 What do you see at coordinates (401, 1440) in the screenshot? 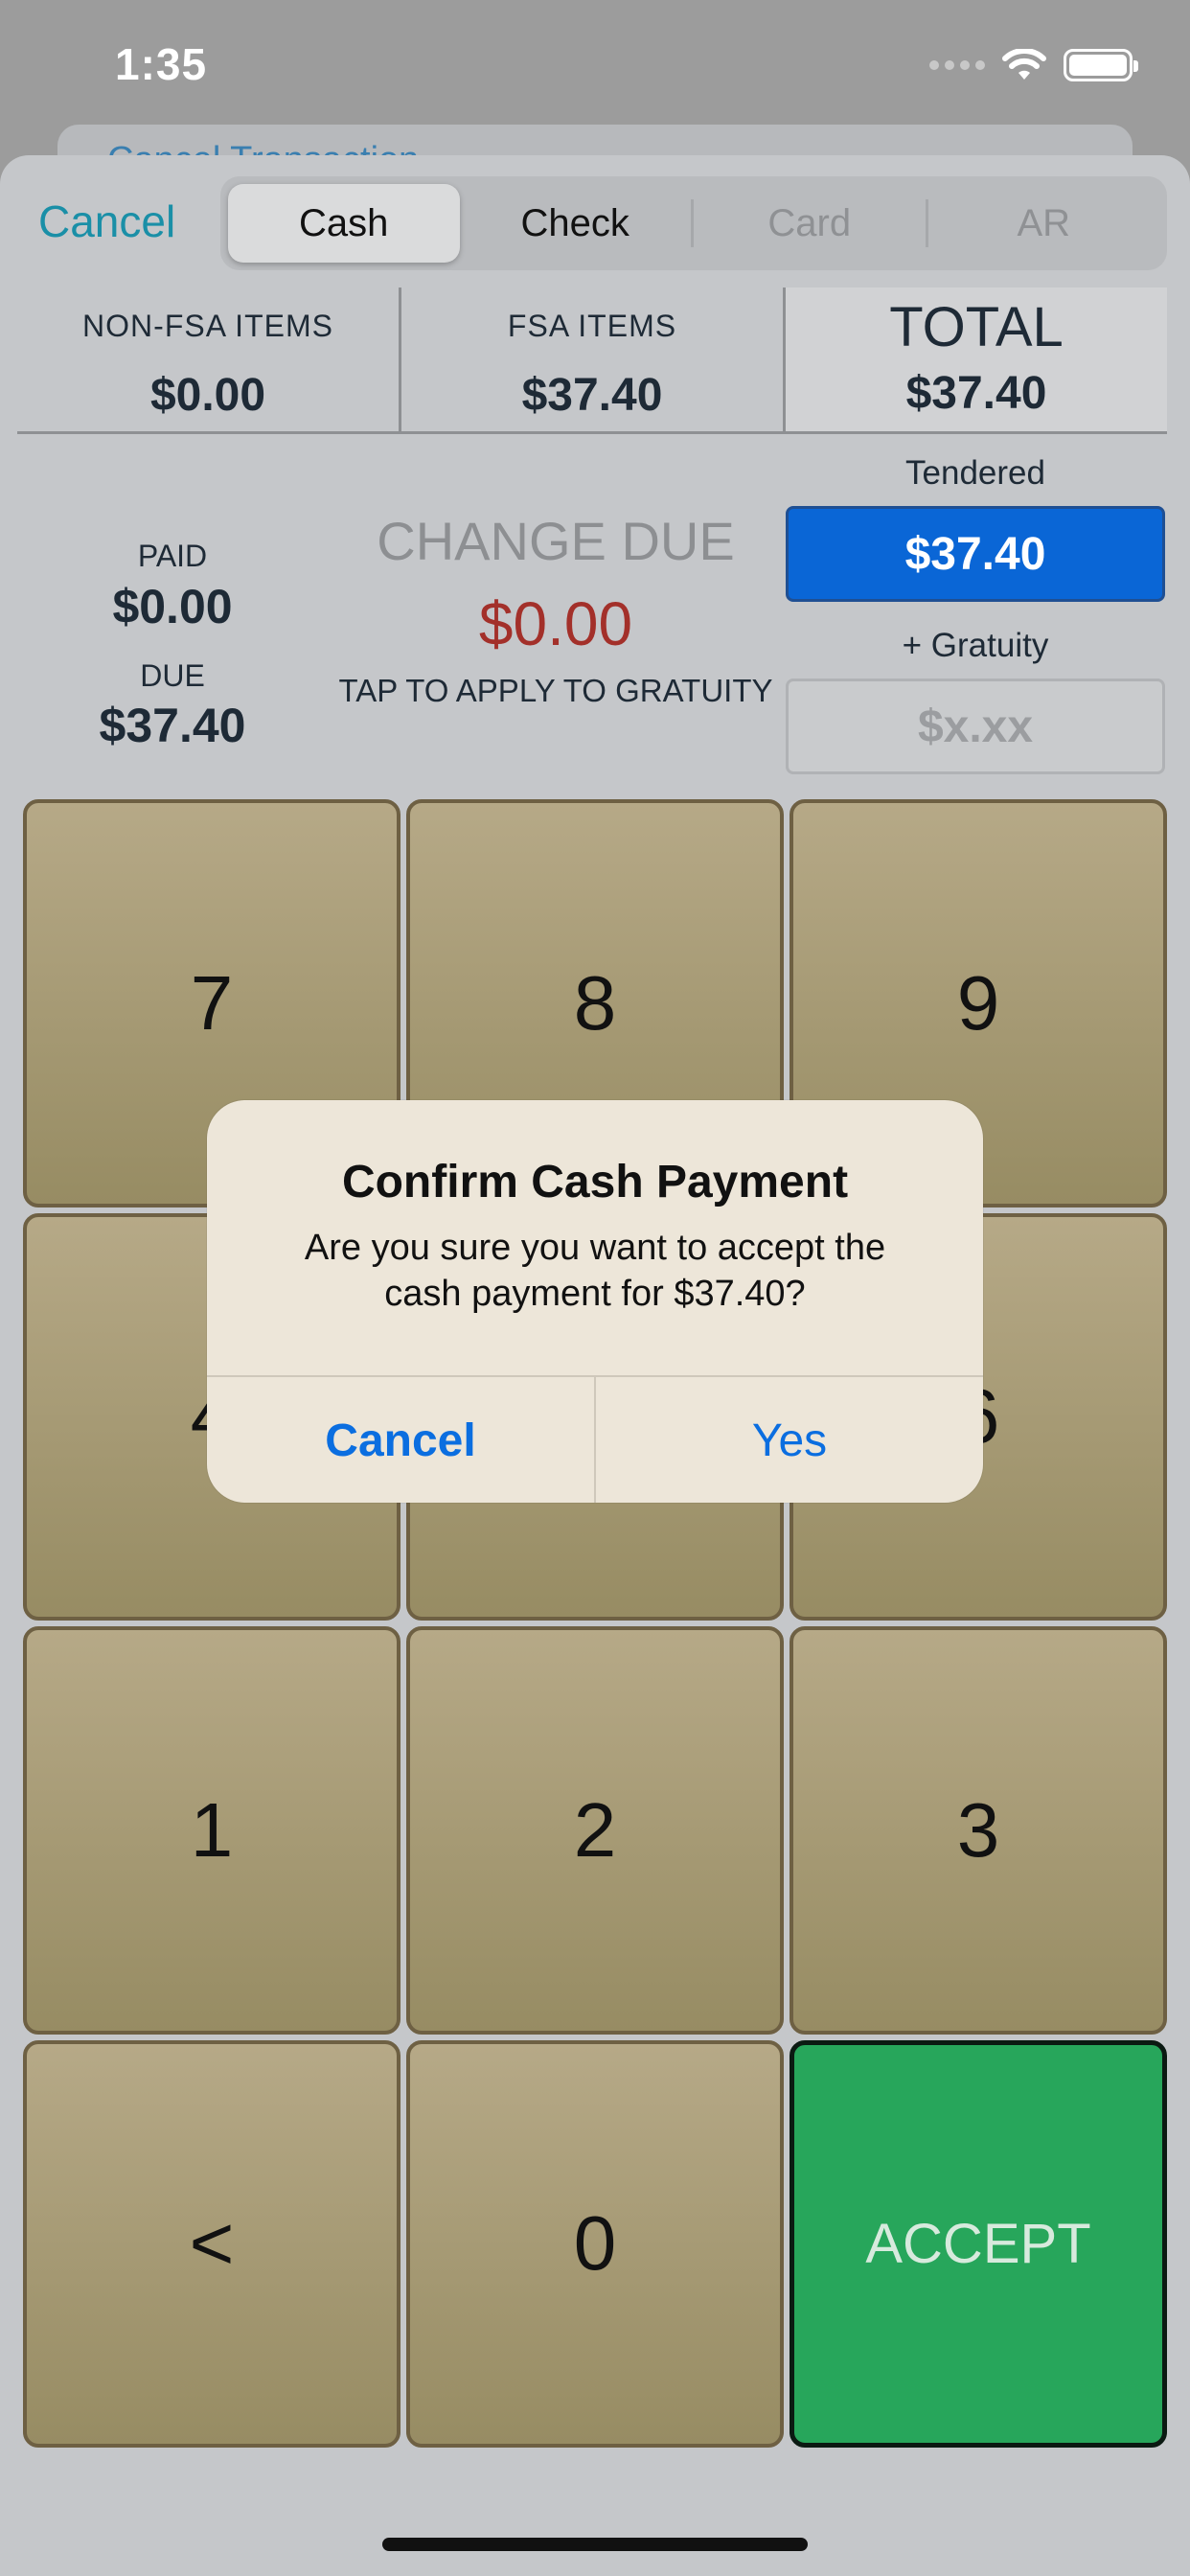
I see `dialog-cancel-button: Cancel` at bounding box center [401, 1440].